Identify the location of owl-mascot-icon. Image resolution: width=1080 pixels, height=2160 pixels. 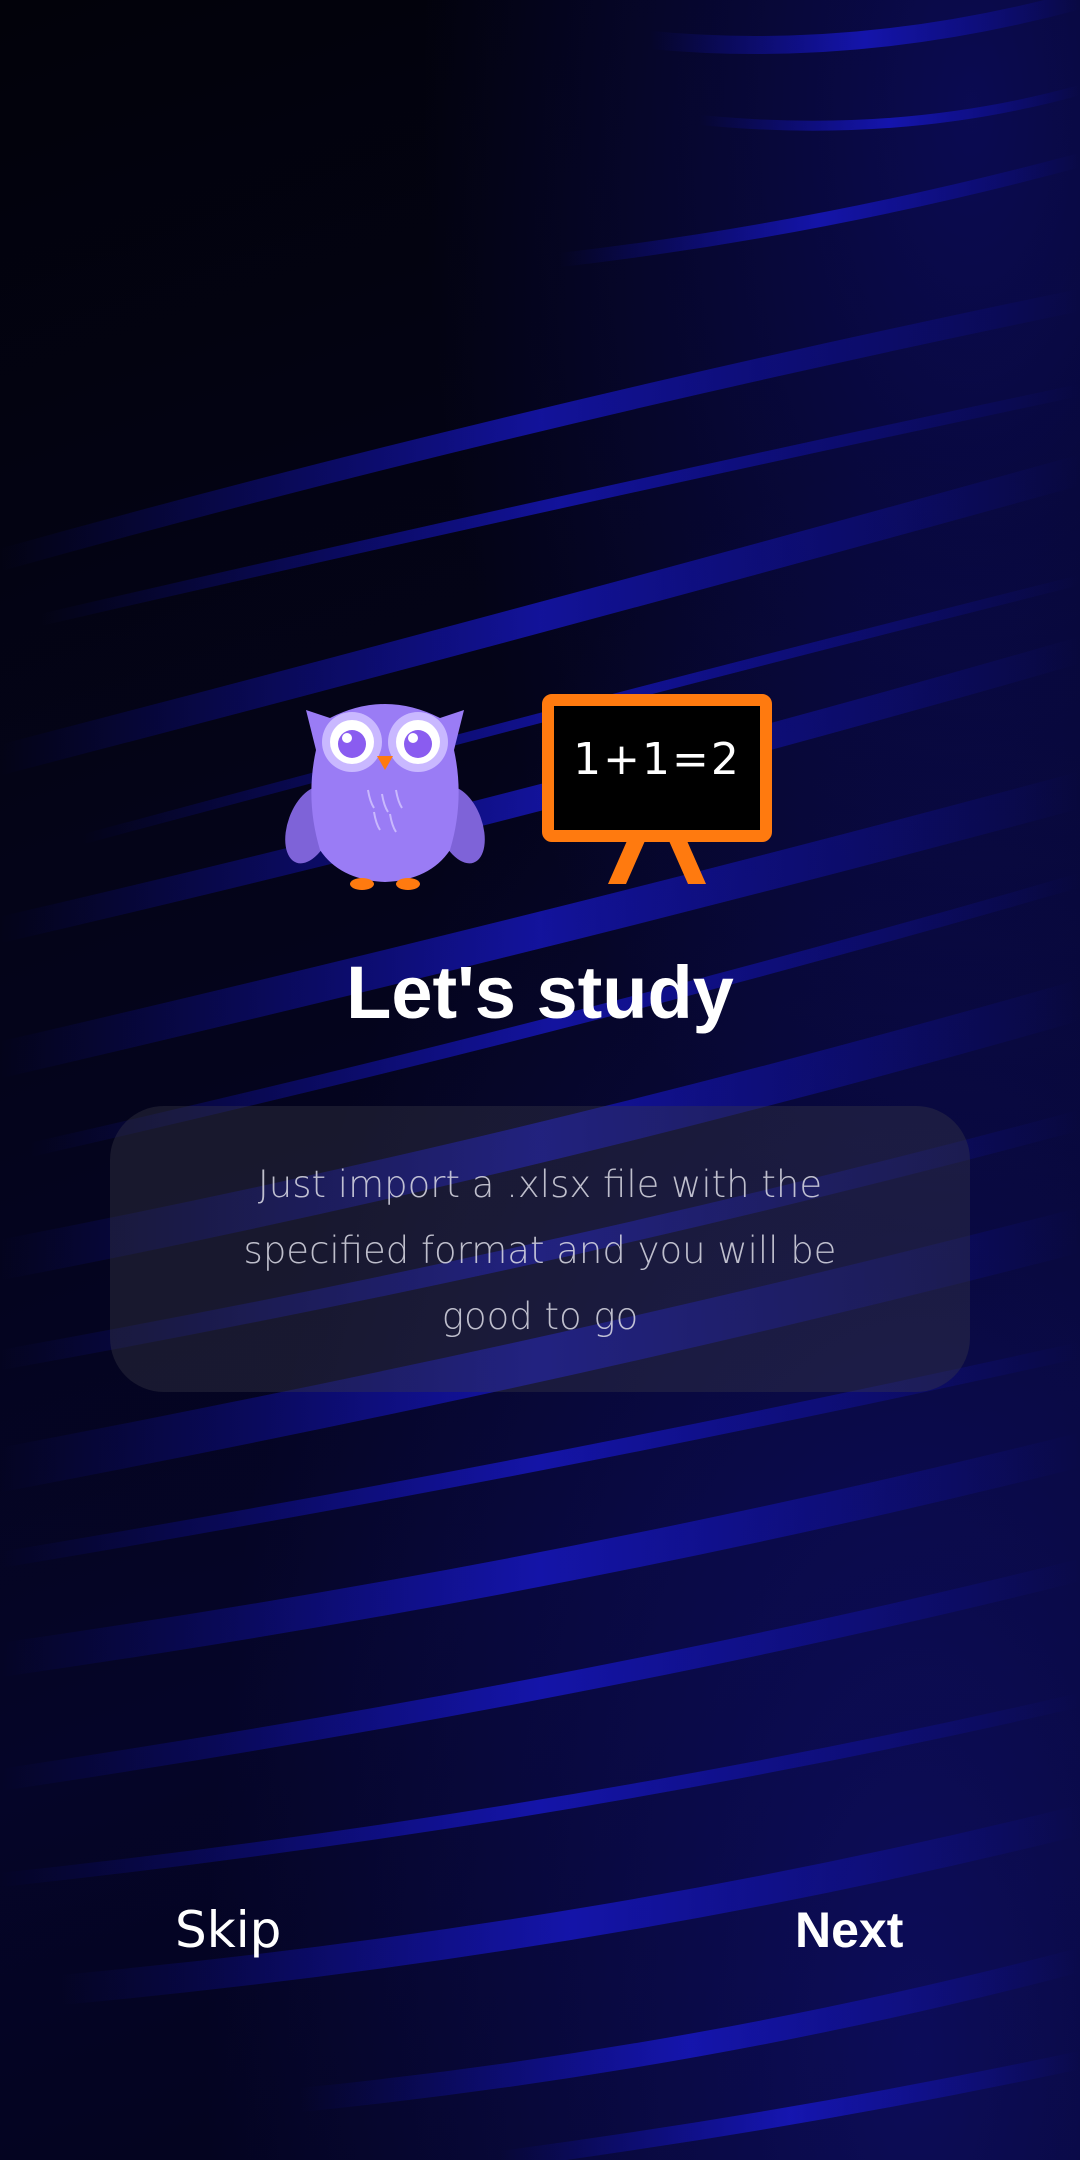
(385, 797).